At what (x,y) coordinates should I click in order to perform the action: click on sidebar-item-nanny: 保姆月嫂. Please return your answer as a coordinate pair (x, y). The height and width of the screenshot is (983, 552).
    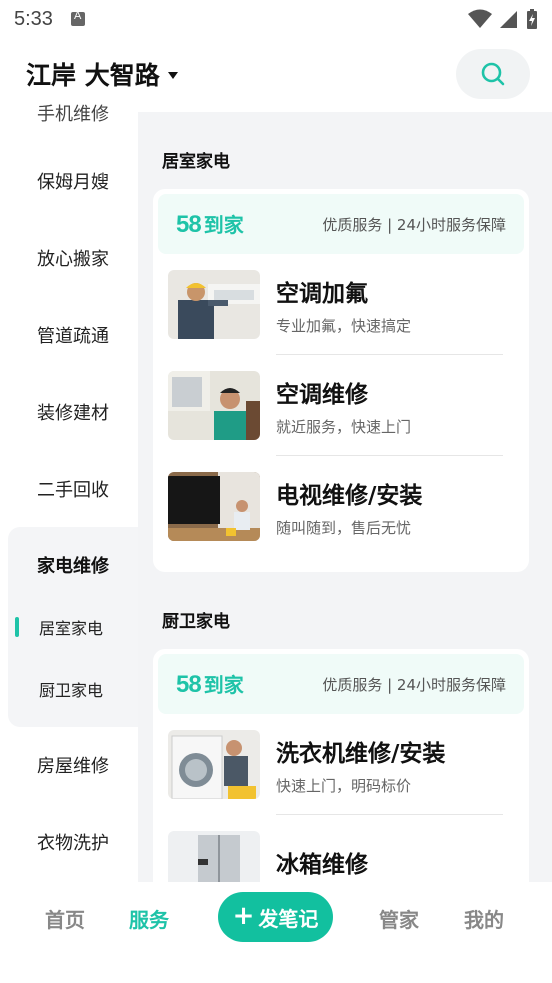
    Looking at the image, I should click on (69, 181).